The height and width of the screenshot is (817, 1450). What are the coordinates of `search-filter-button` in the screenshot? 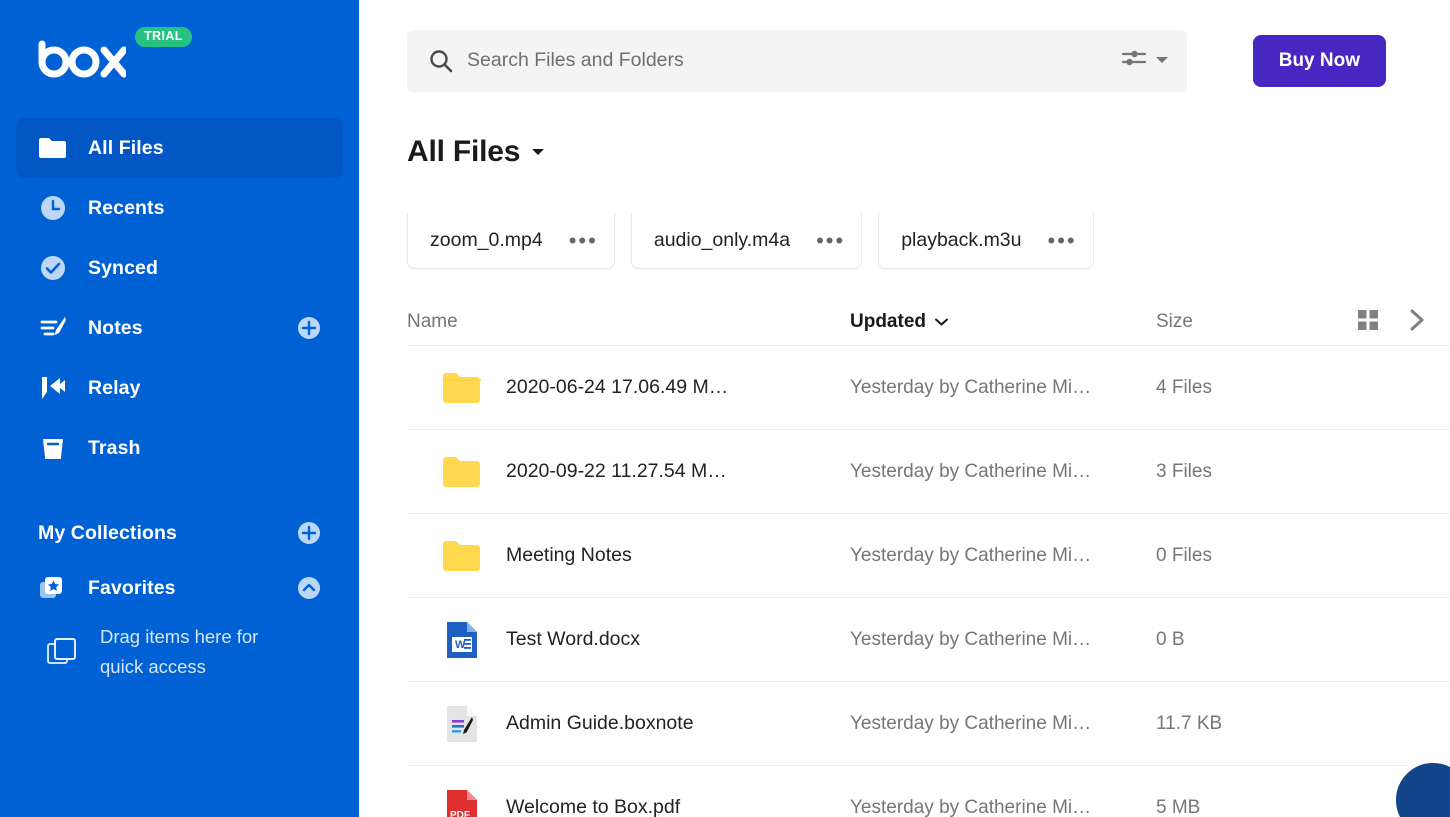 It's located at (1140, 60).